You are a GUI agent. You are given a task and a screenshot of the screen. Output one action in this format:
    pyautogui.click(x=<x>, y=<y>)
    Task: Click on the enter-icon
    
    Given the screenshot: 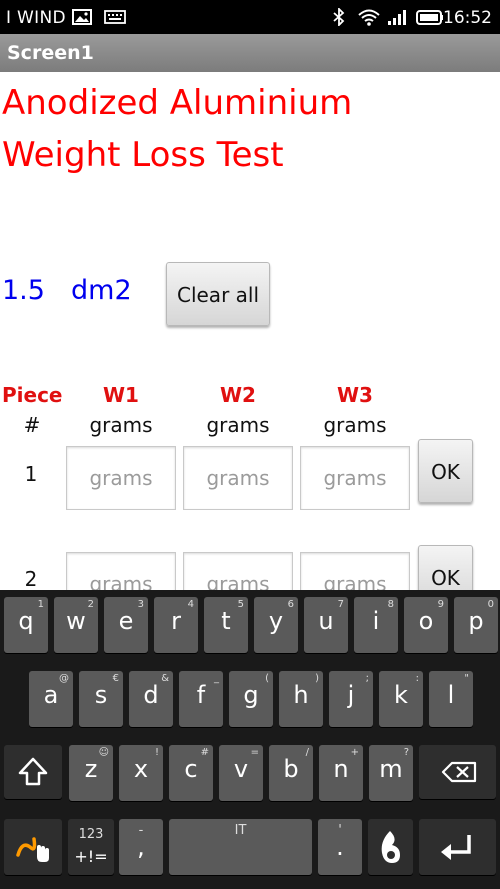 What is the action you would take?
    pyautogui.click(x=456, y=847)
    